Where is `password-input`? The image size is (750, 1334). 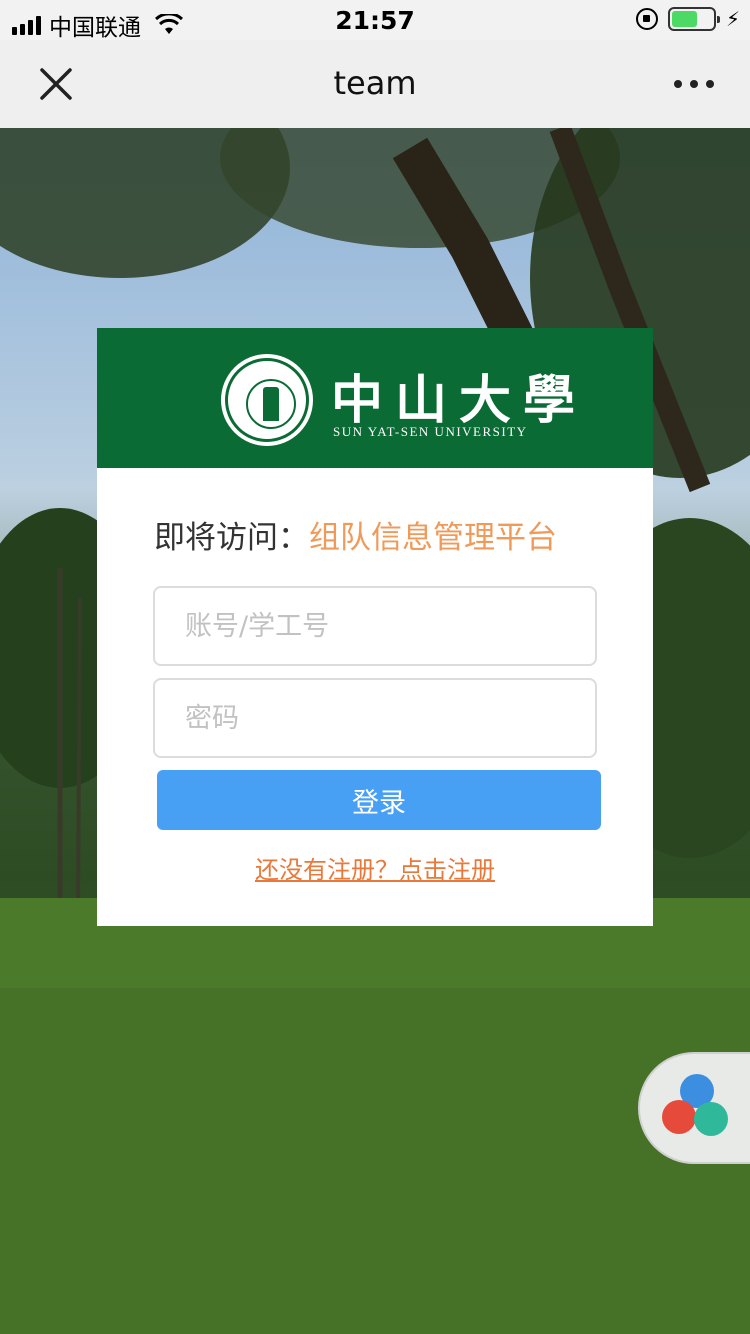
password-input is located at coordinates (375, 718).